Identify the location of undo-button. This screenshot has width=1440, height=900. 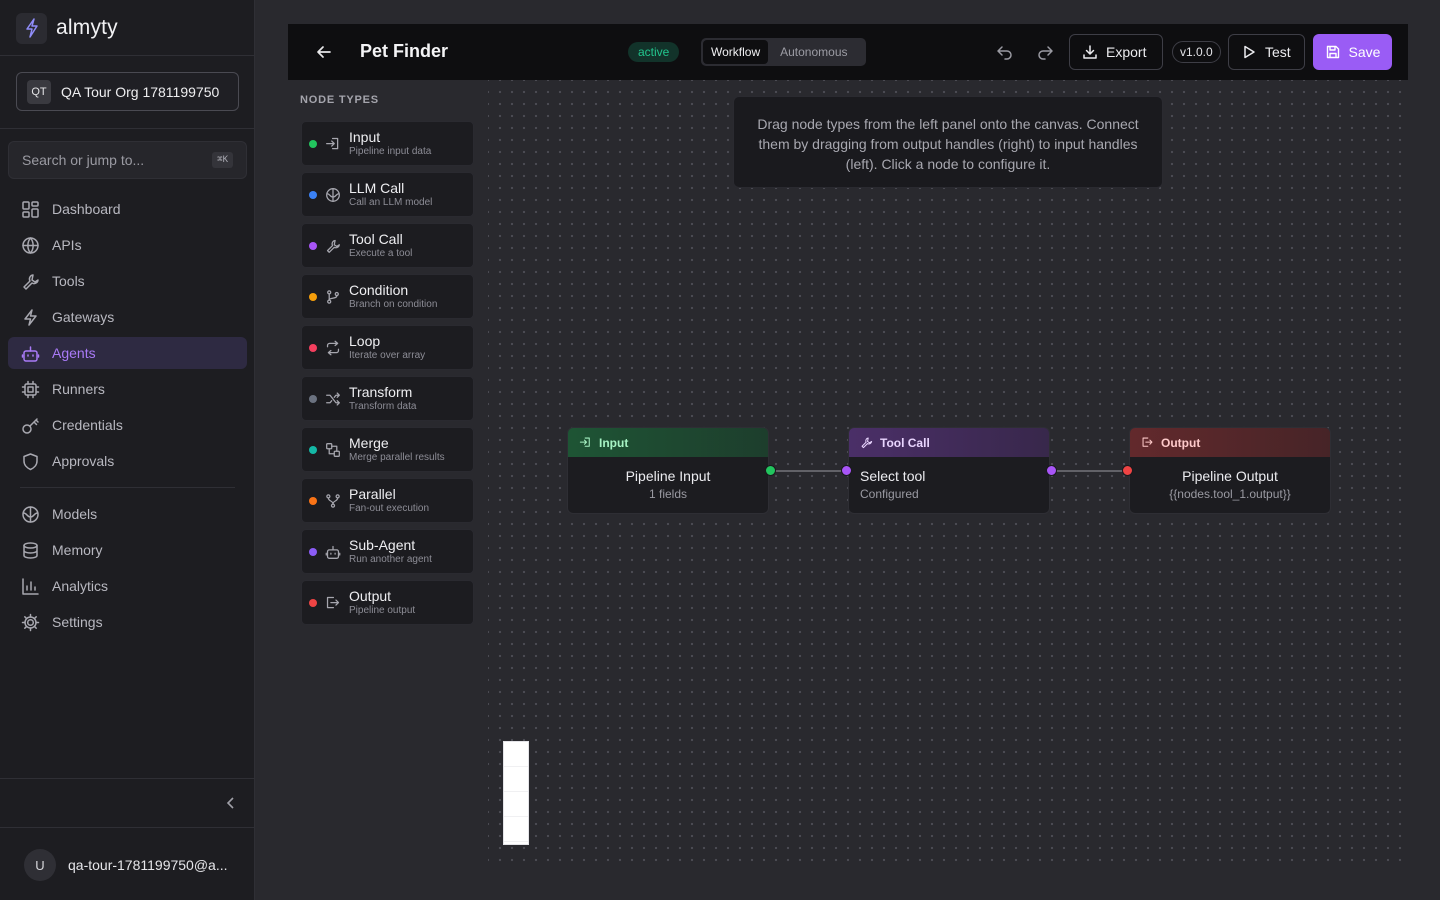
(1005, 52).